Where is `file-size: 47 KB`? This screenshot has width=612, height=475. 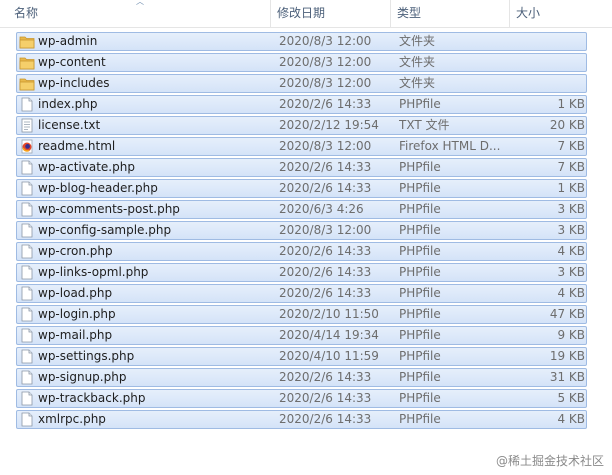
file-size: 47 KB is located at coordinates (567, 314).